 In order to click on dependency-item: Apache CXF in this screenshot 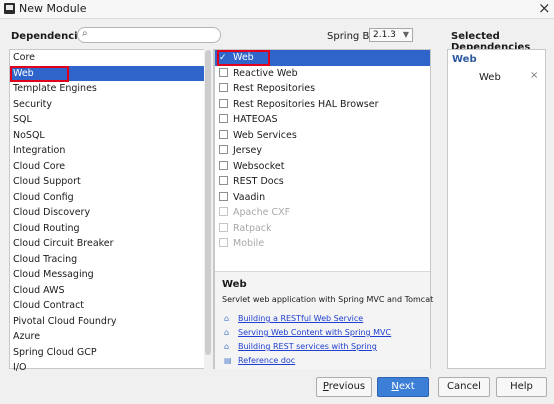, I will do `click(322, 213)`.